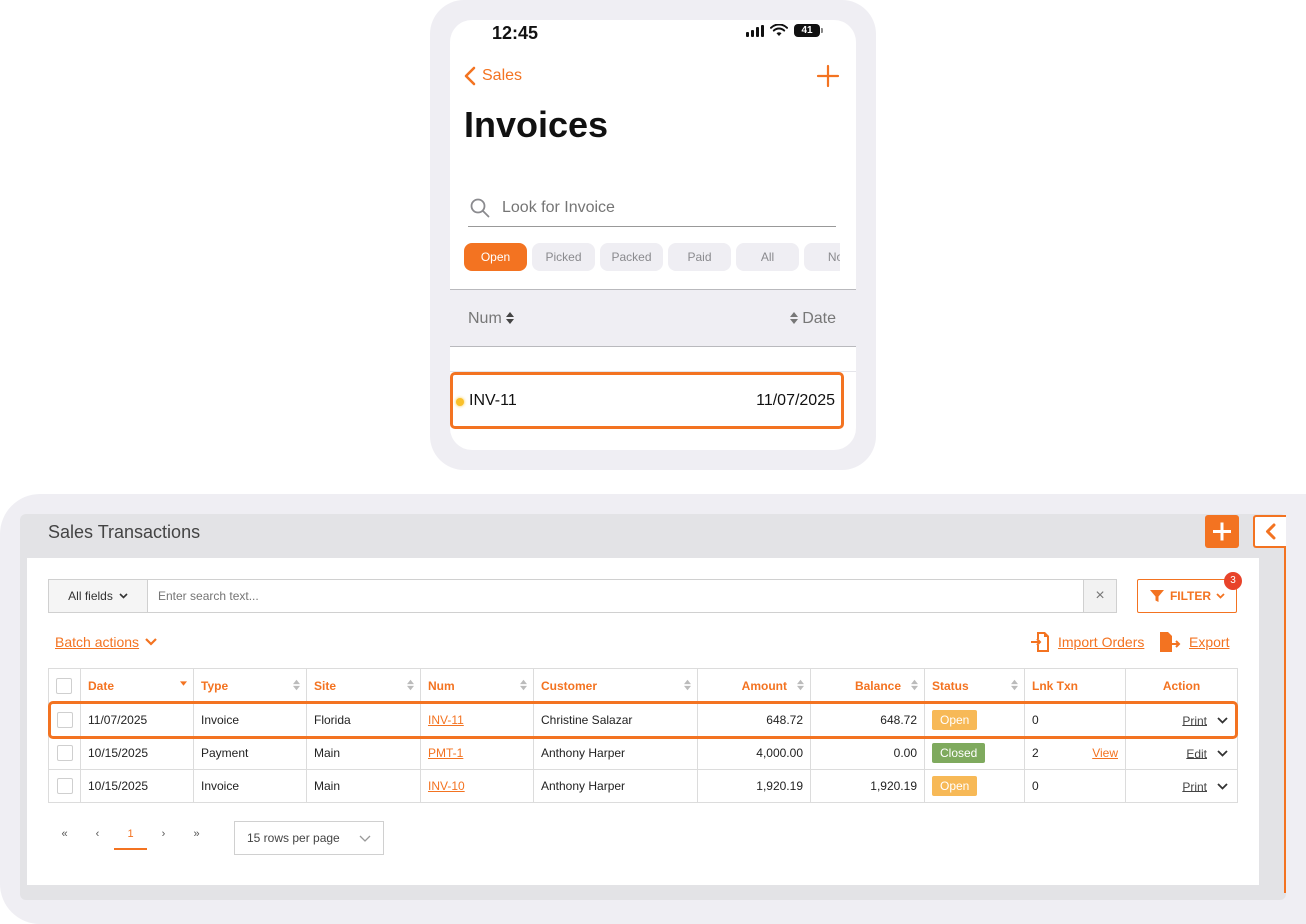 The height and width of the screenshot is (924, 1306). Describe the element at coordinates (485, 318) in the screenshot. I see `header-num-label: Num` at that location.